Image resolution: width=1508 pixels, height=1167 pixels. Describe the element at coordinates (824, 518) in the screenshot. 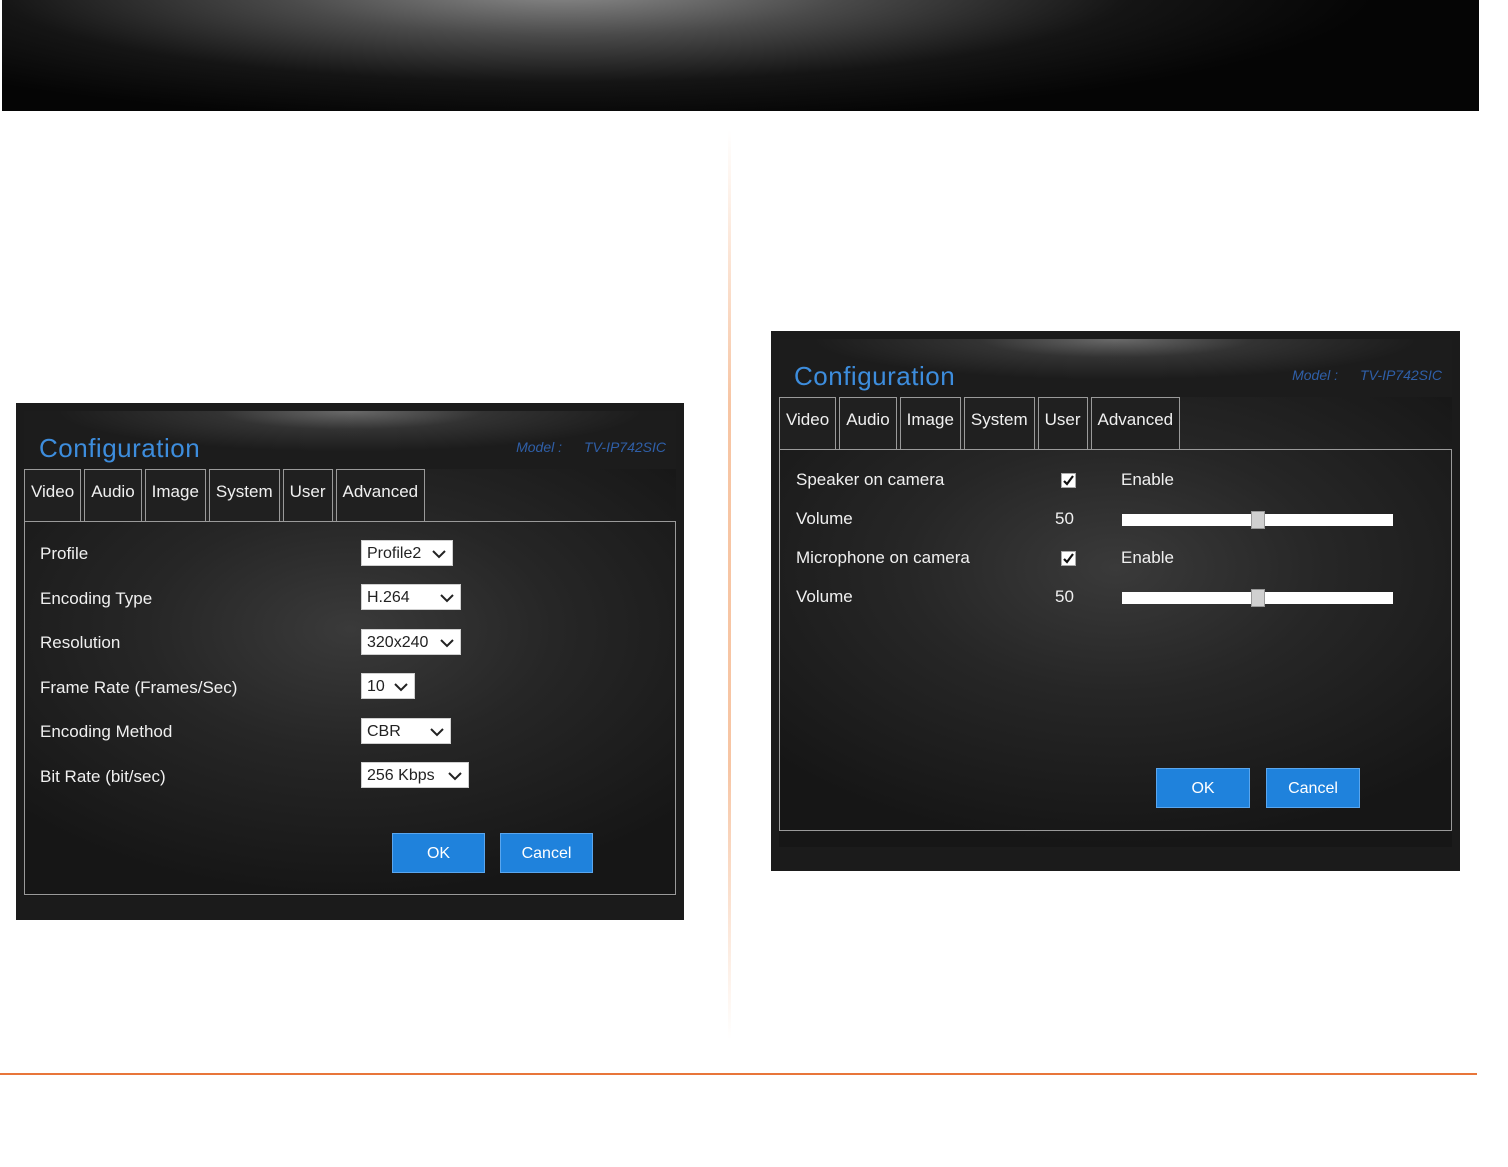

I see `speaker-volume-label: Volume` at that location.